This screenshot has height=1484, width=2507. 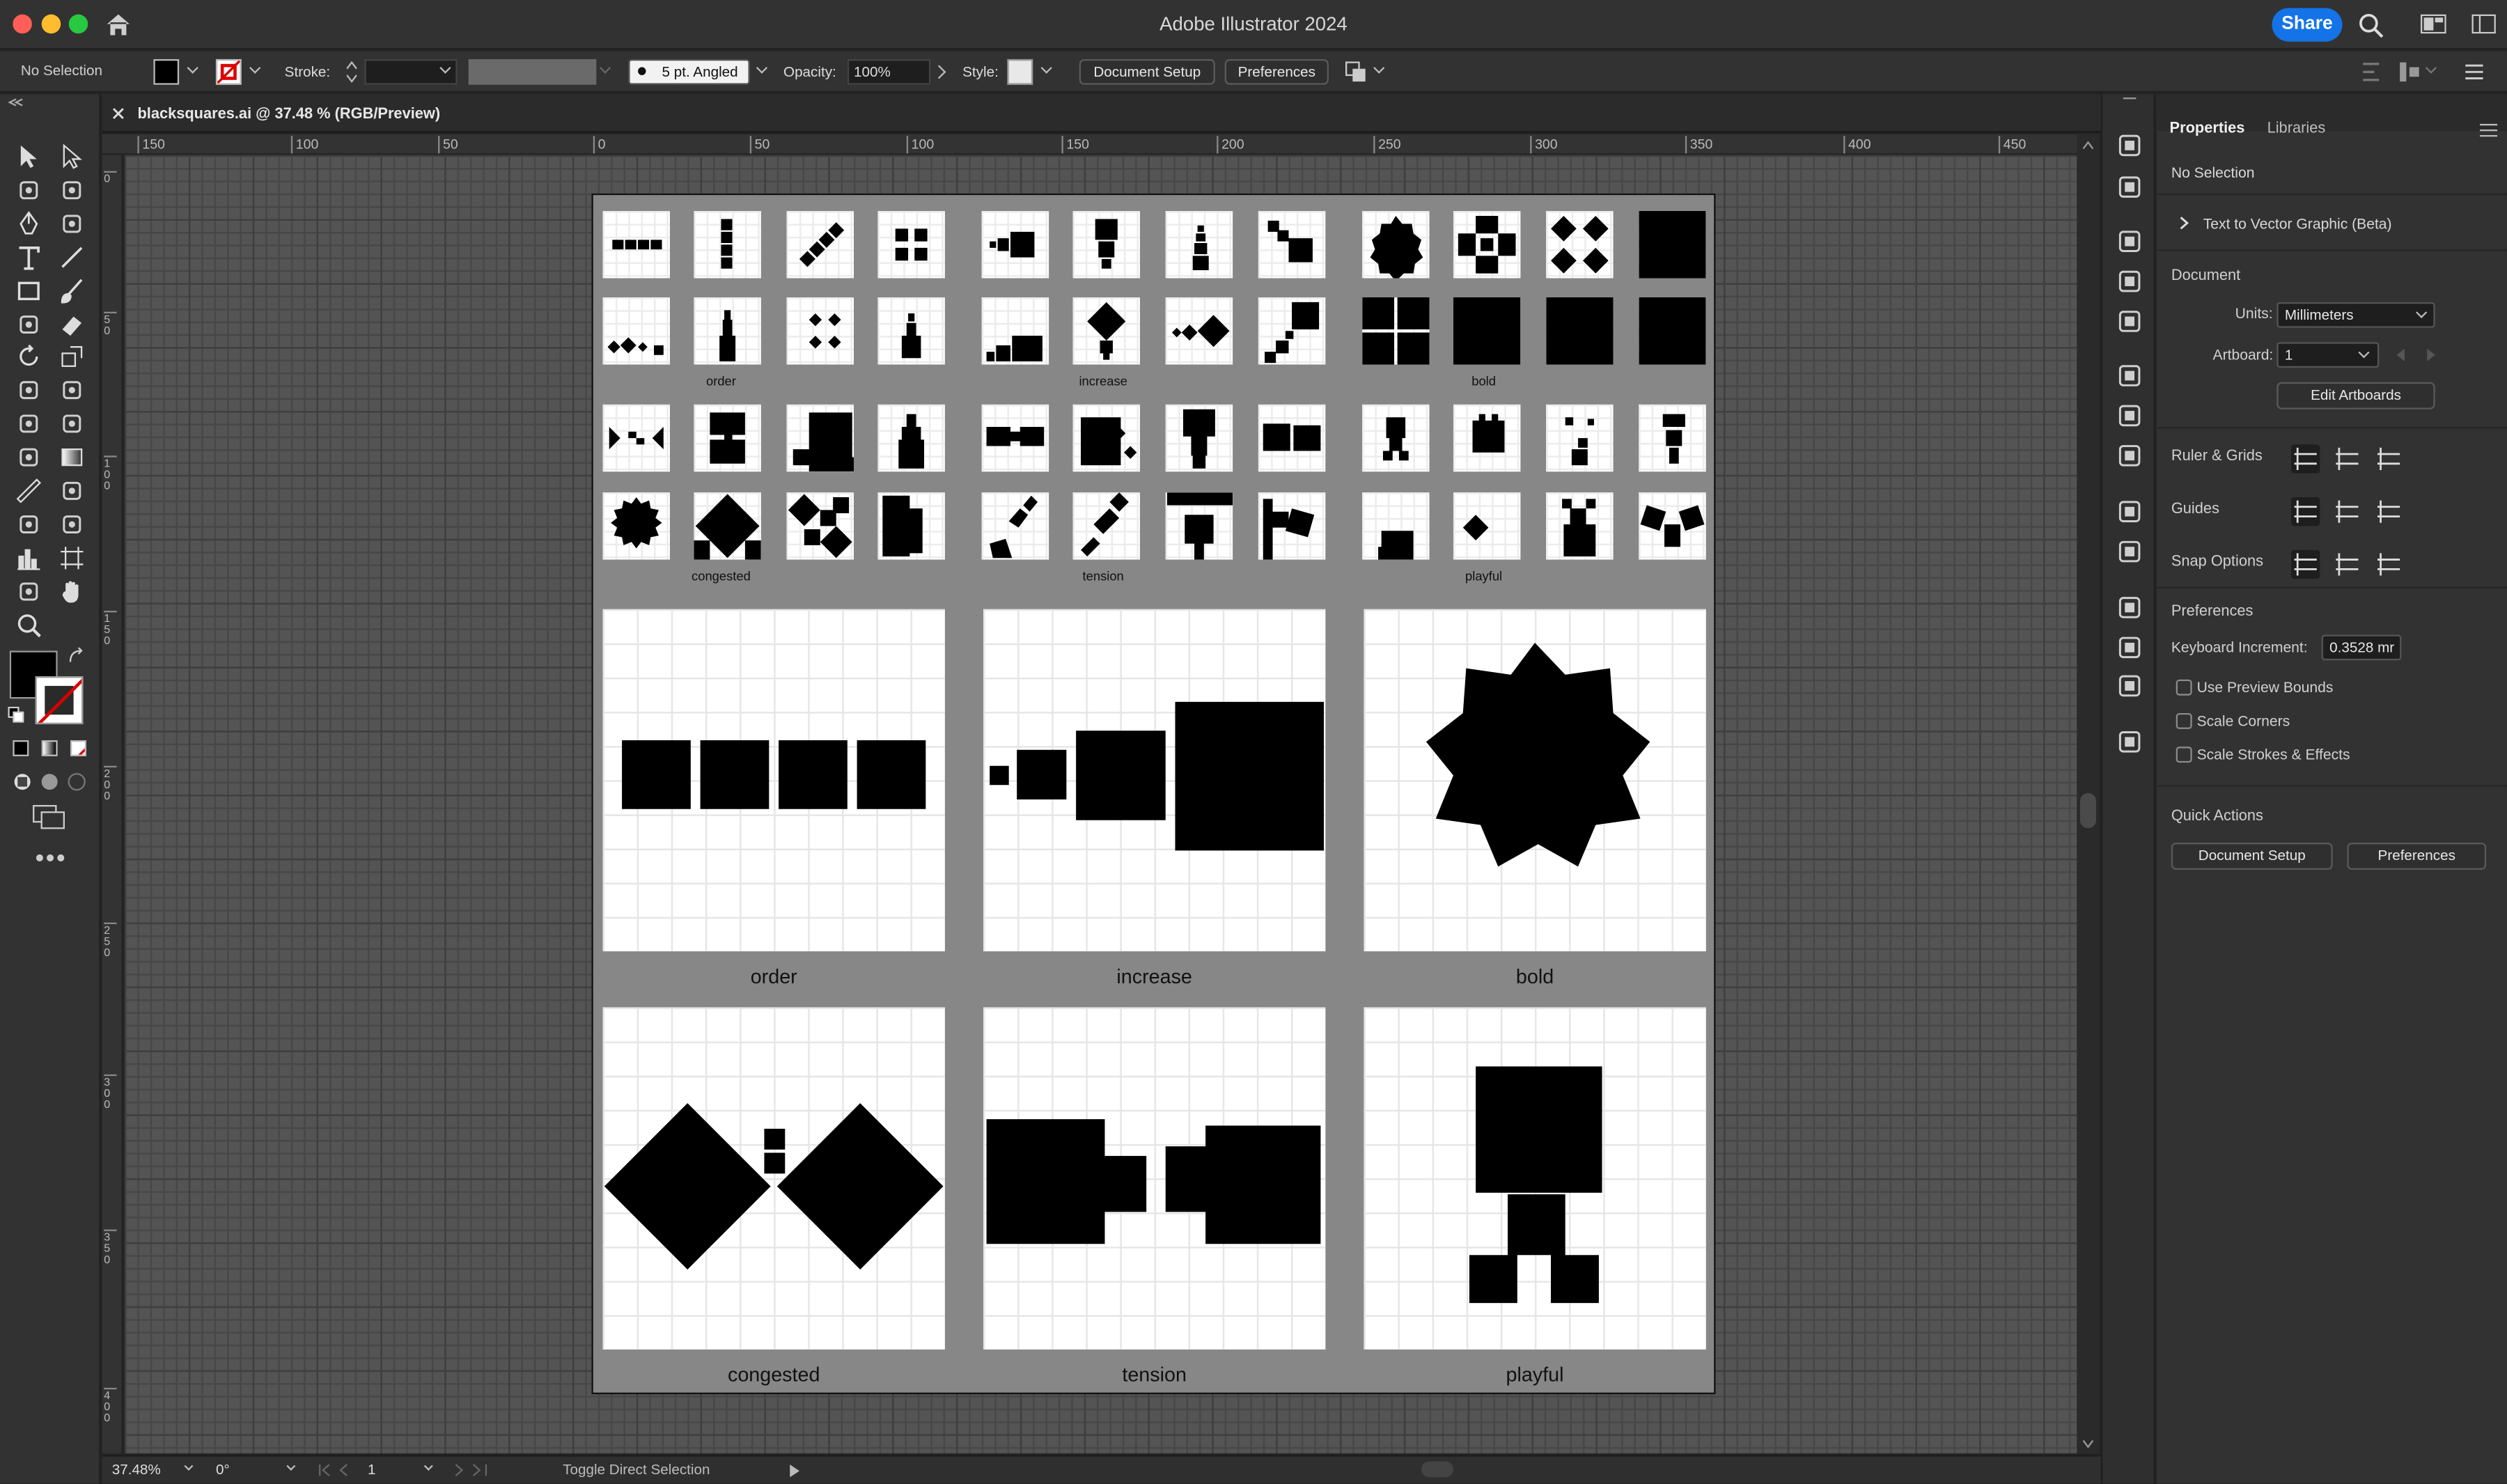 What do you see at coordinates (2130, 607) in the screenshot?
I see `layers-icon` at bounding box center [2130, 607].